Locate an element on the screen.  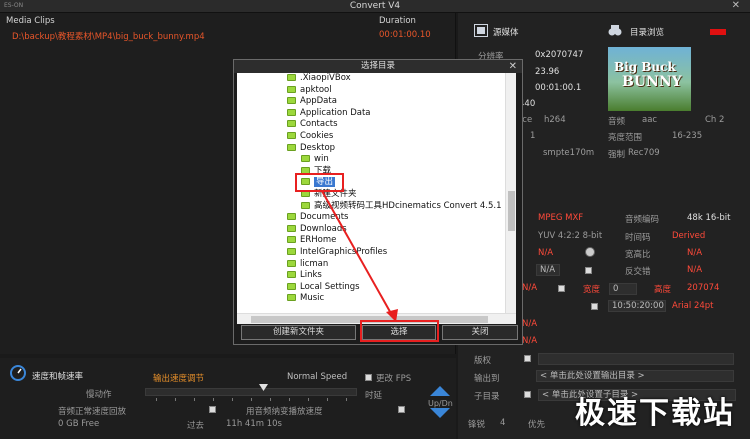
watermark: 极速下载站 is located at coordinates (655, 413).